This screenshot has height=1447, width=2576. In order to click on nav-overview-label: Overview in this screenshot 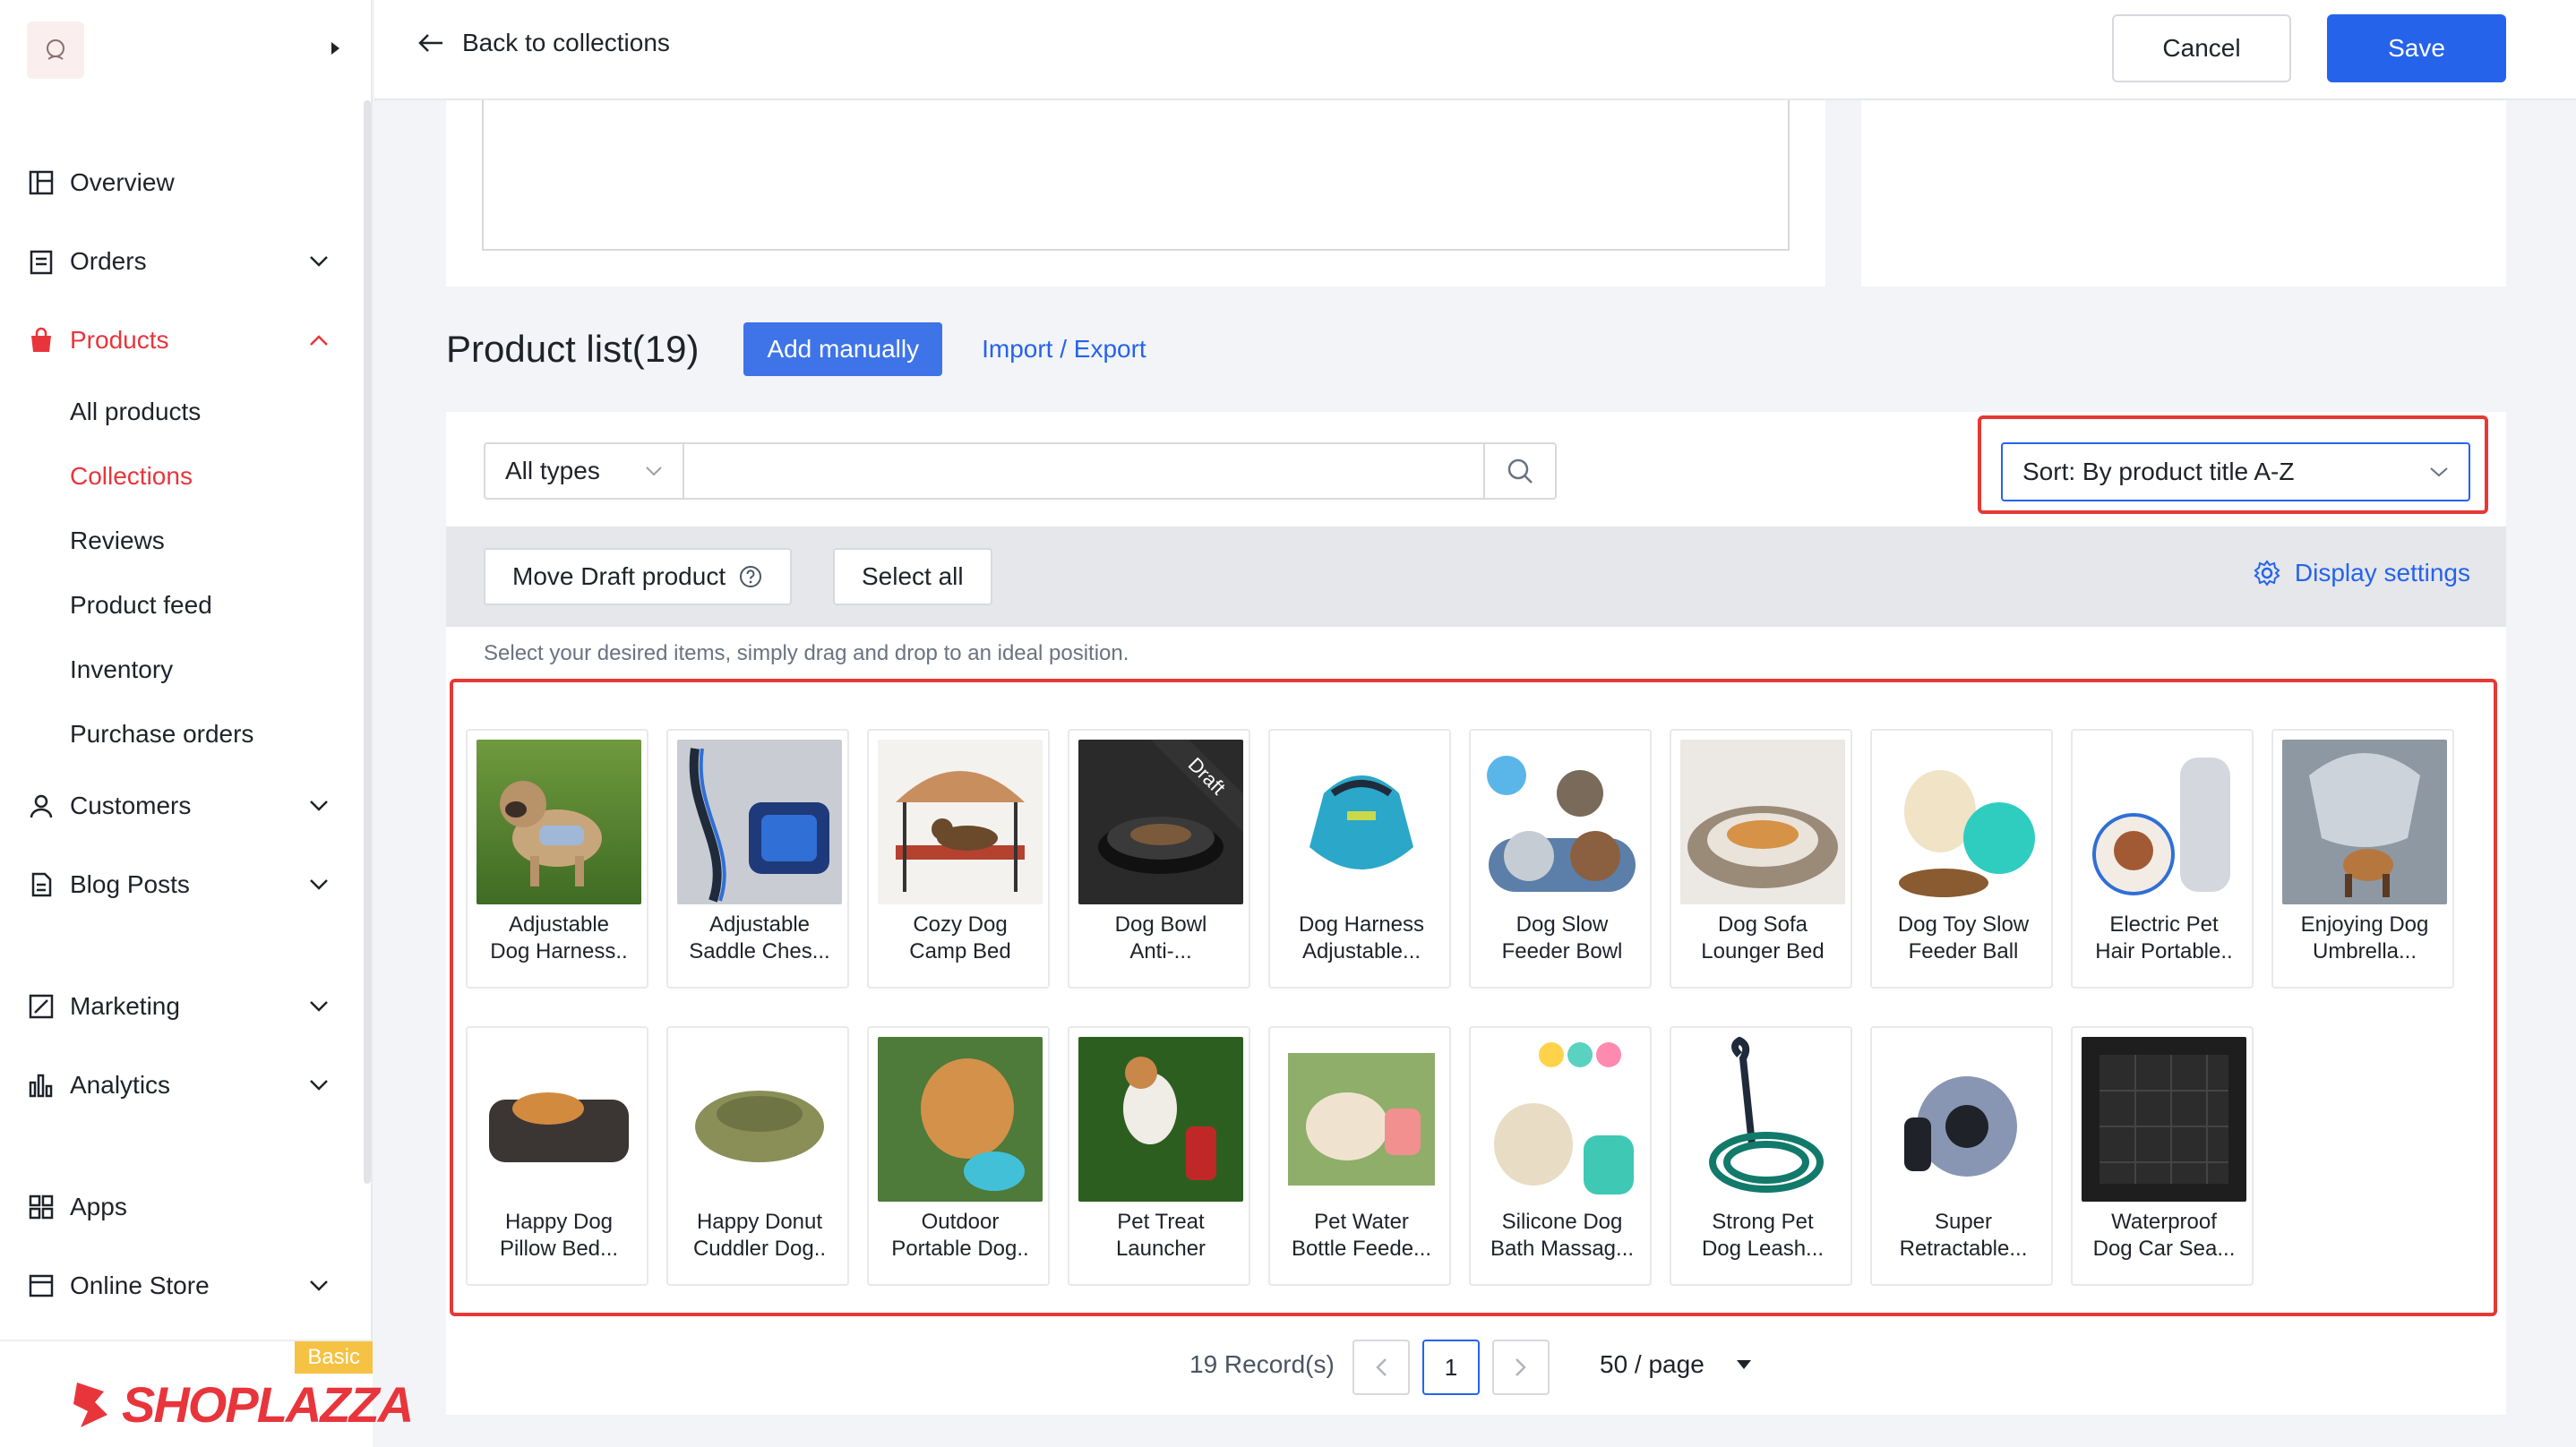, I will do `click(122, 182)`.